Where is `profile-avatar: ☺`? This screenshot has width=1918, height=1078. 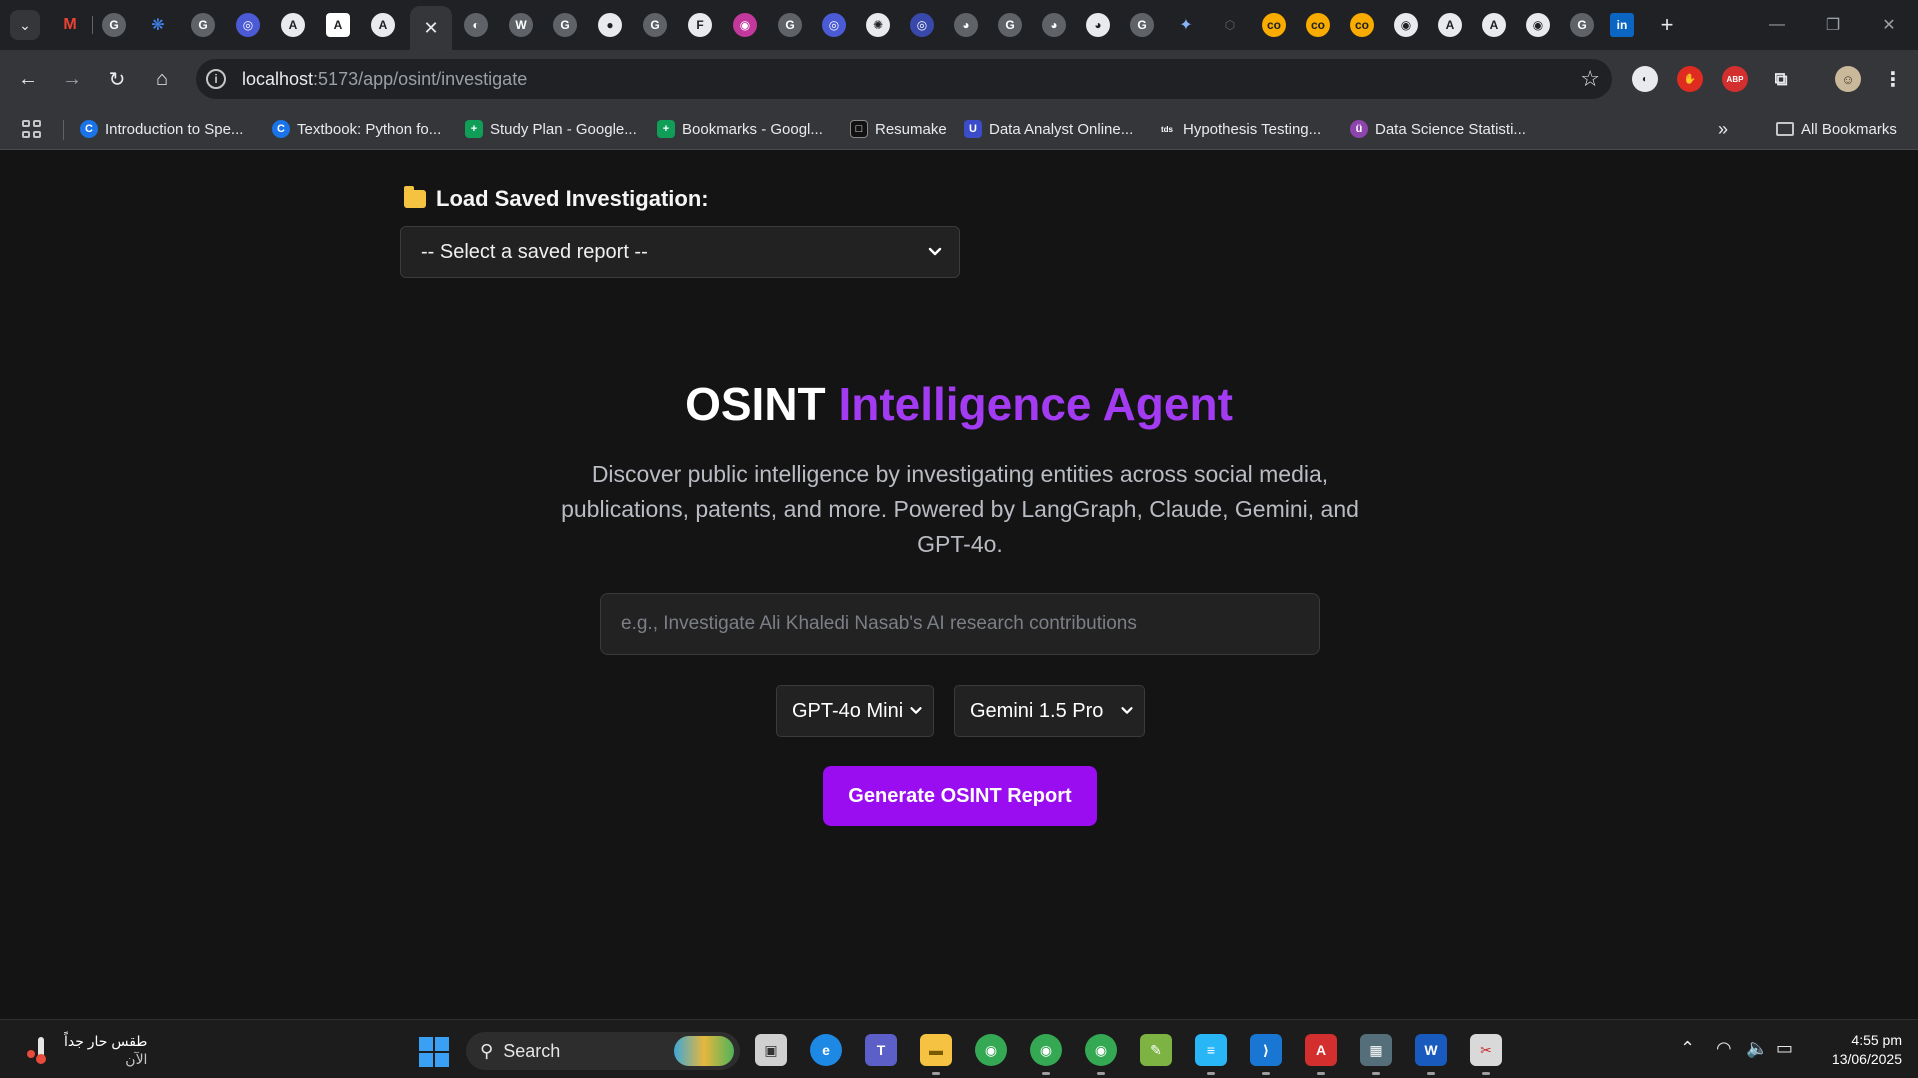 profile-avatar: ☺ is located at coordinates (1848, 79).